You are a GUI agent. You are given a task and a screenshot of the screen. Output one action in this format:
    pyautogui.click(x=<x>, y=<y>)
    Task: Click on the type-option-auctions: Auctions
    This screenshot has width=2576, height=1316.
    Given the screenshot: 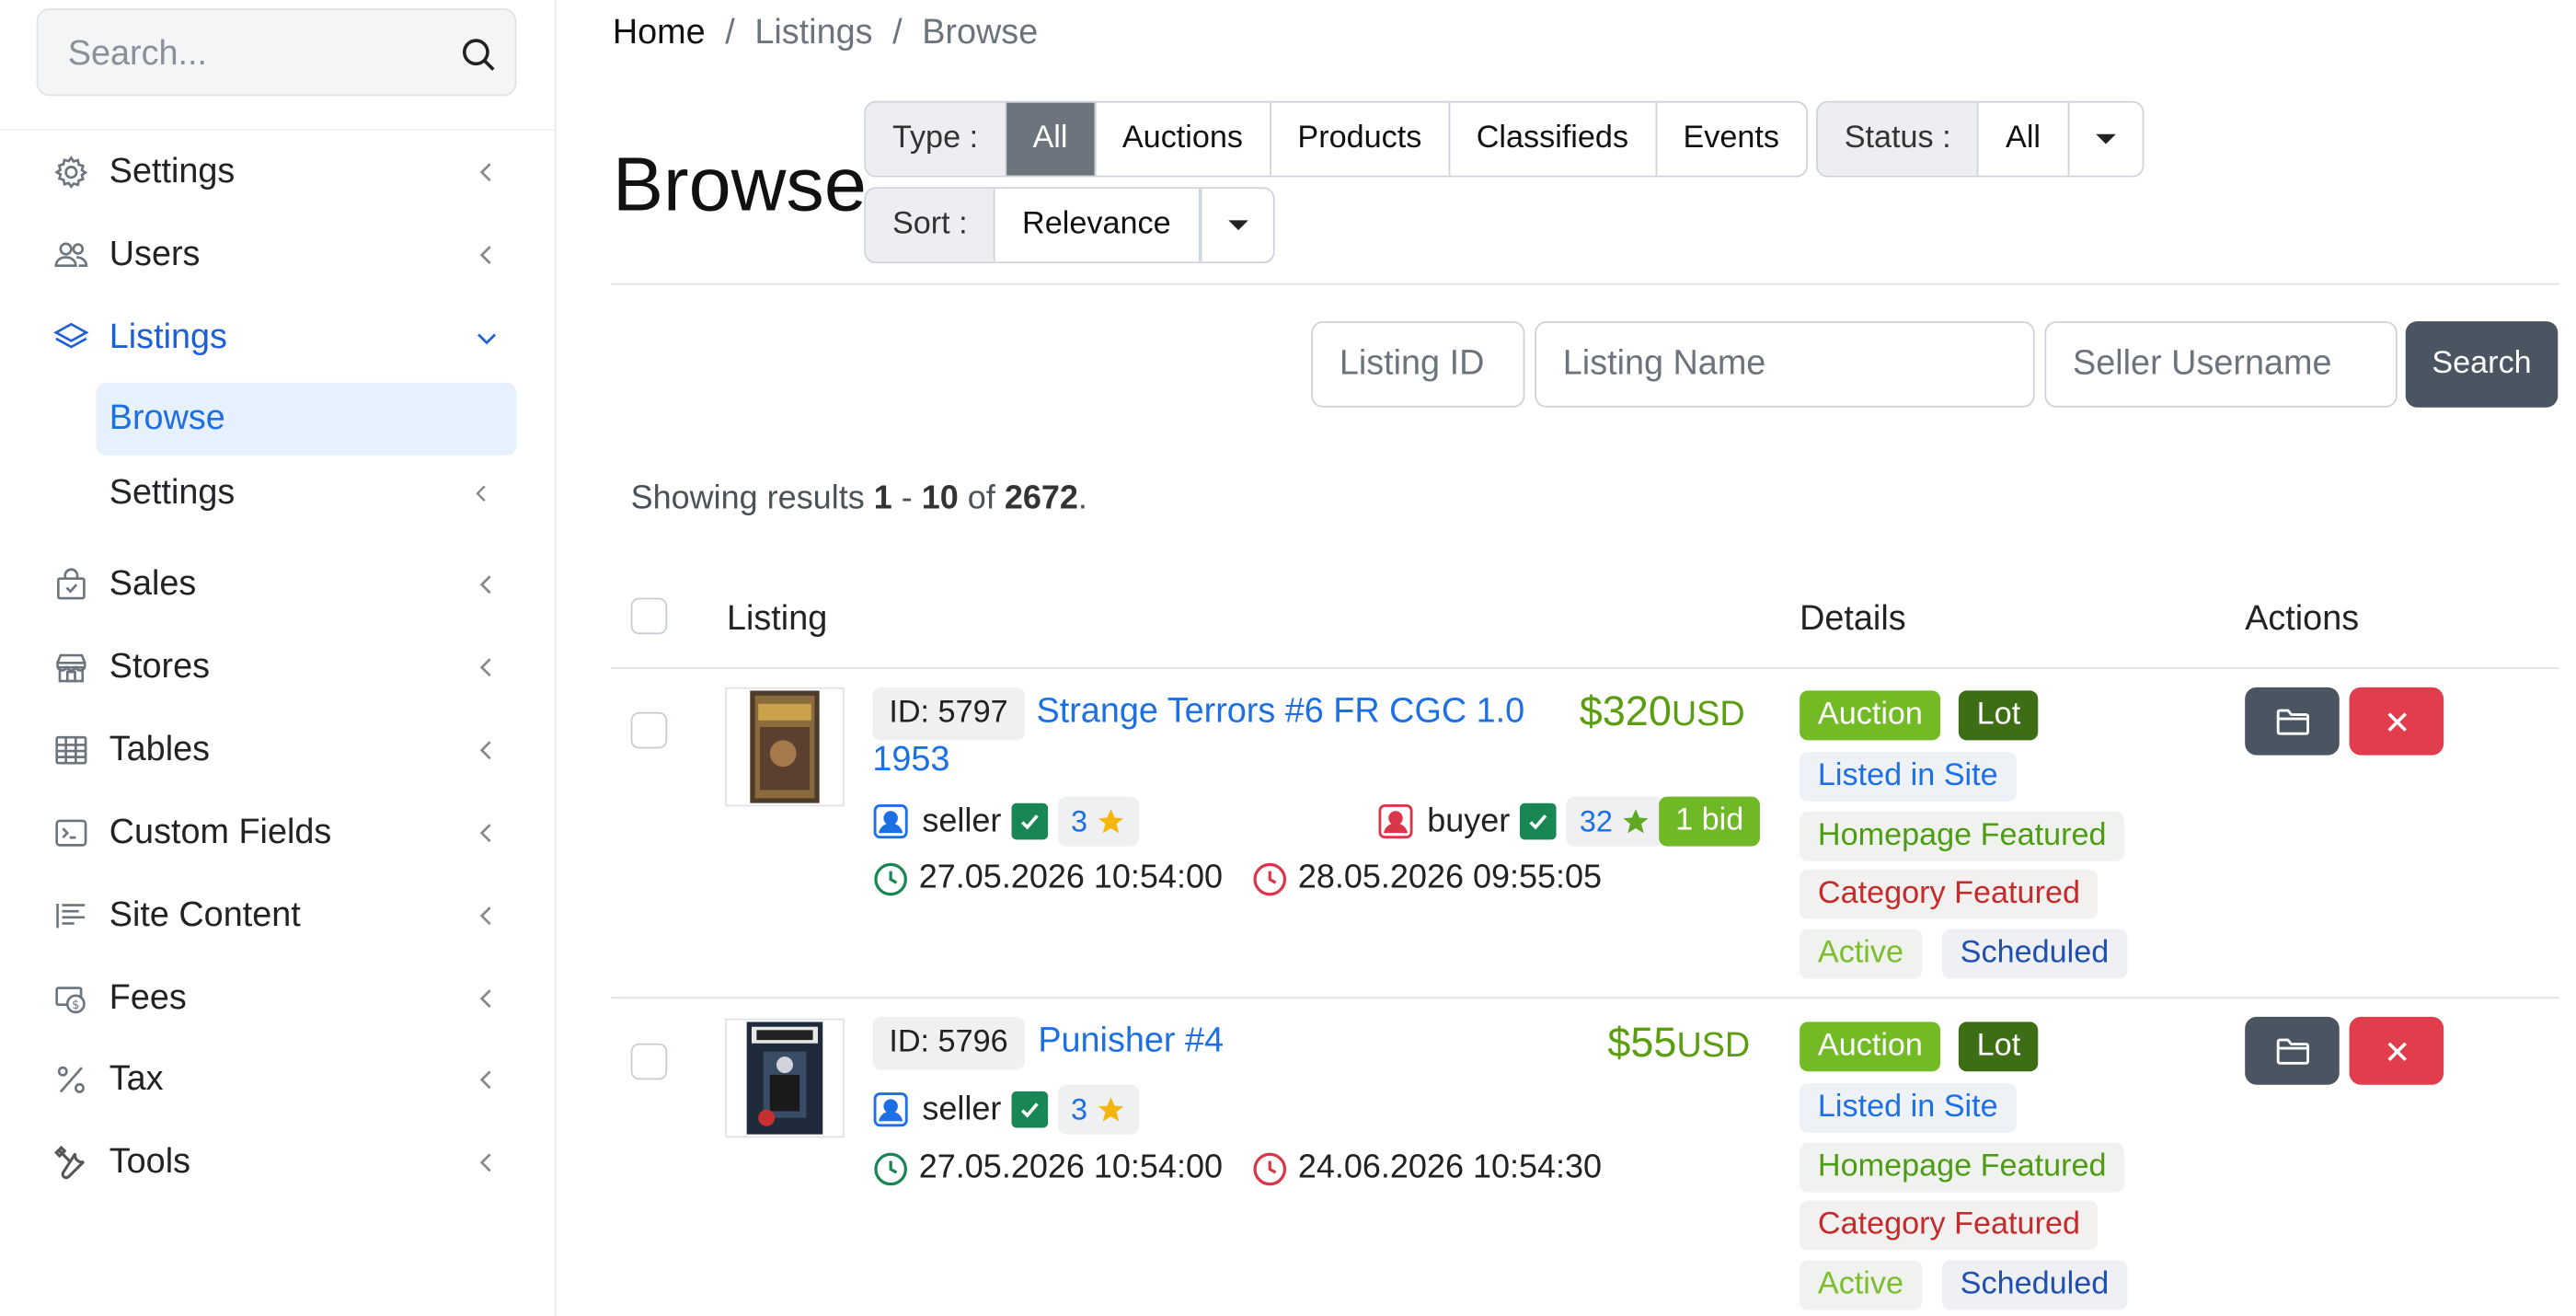 What is the action you would take?
    pyautogui.click(x=1183, y=139)
    